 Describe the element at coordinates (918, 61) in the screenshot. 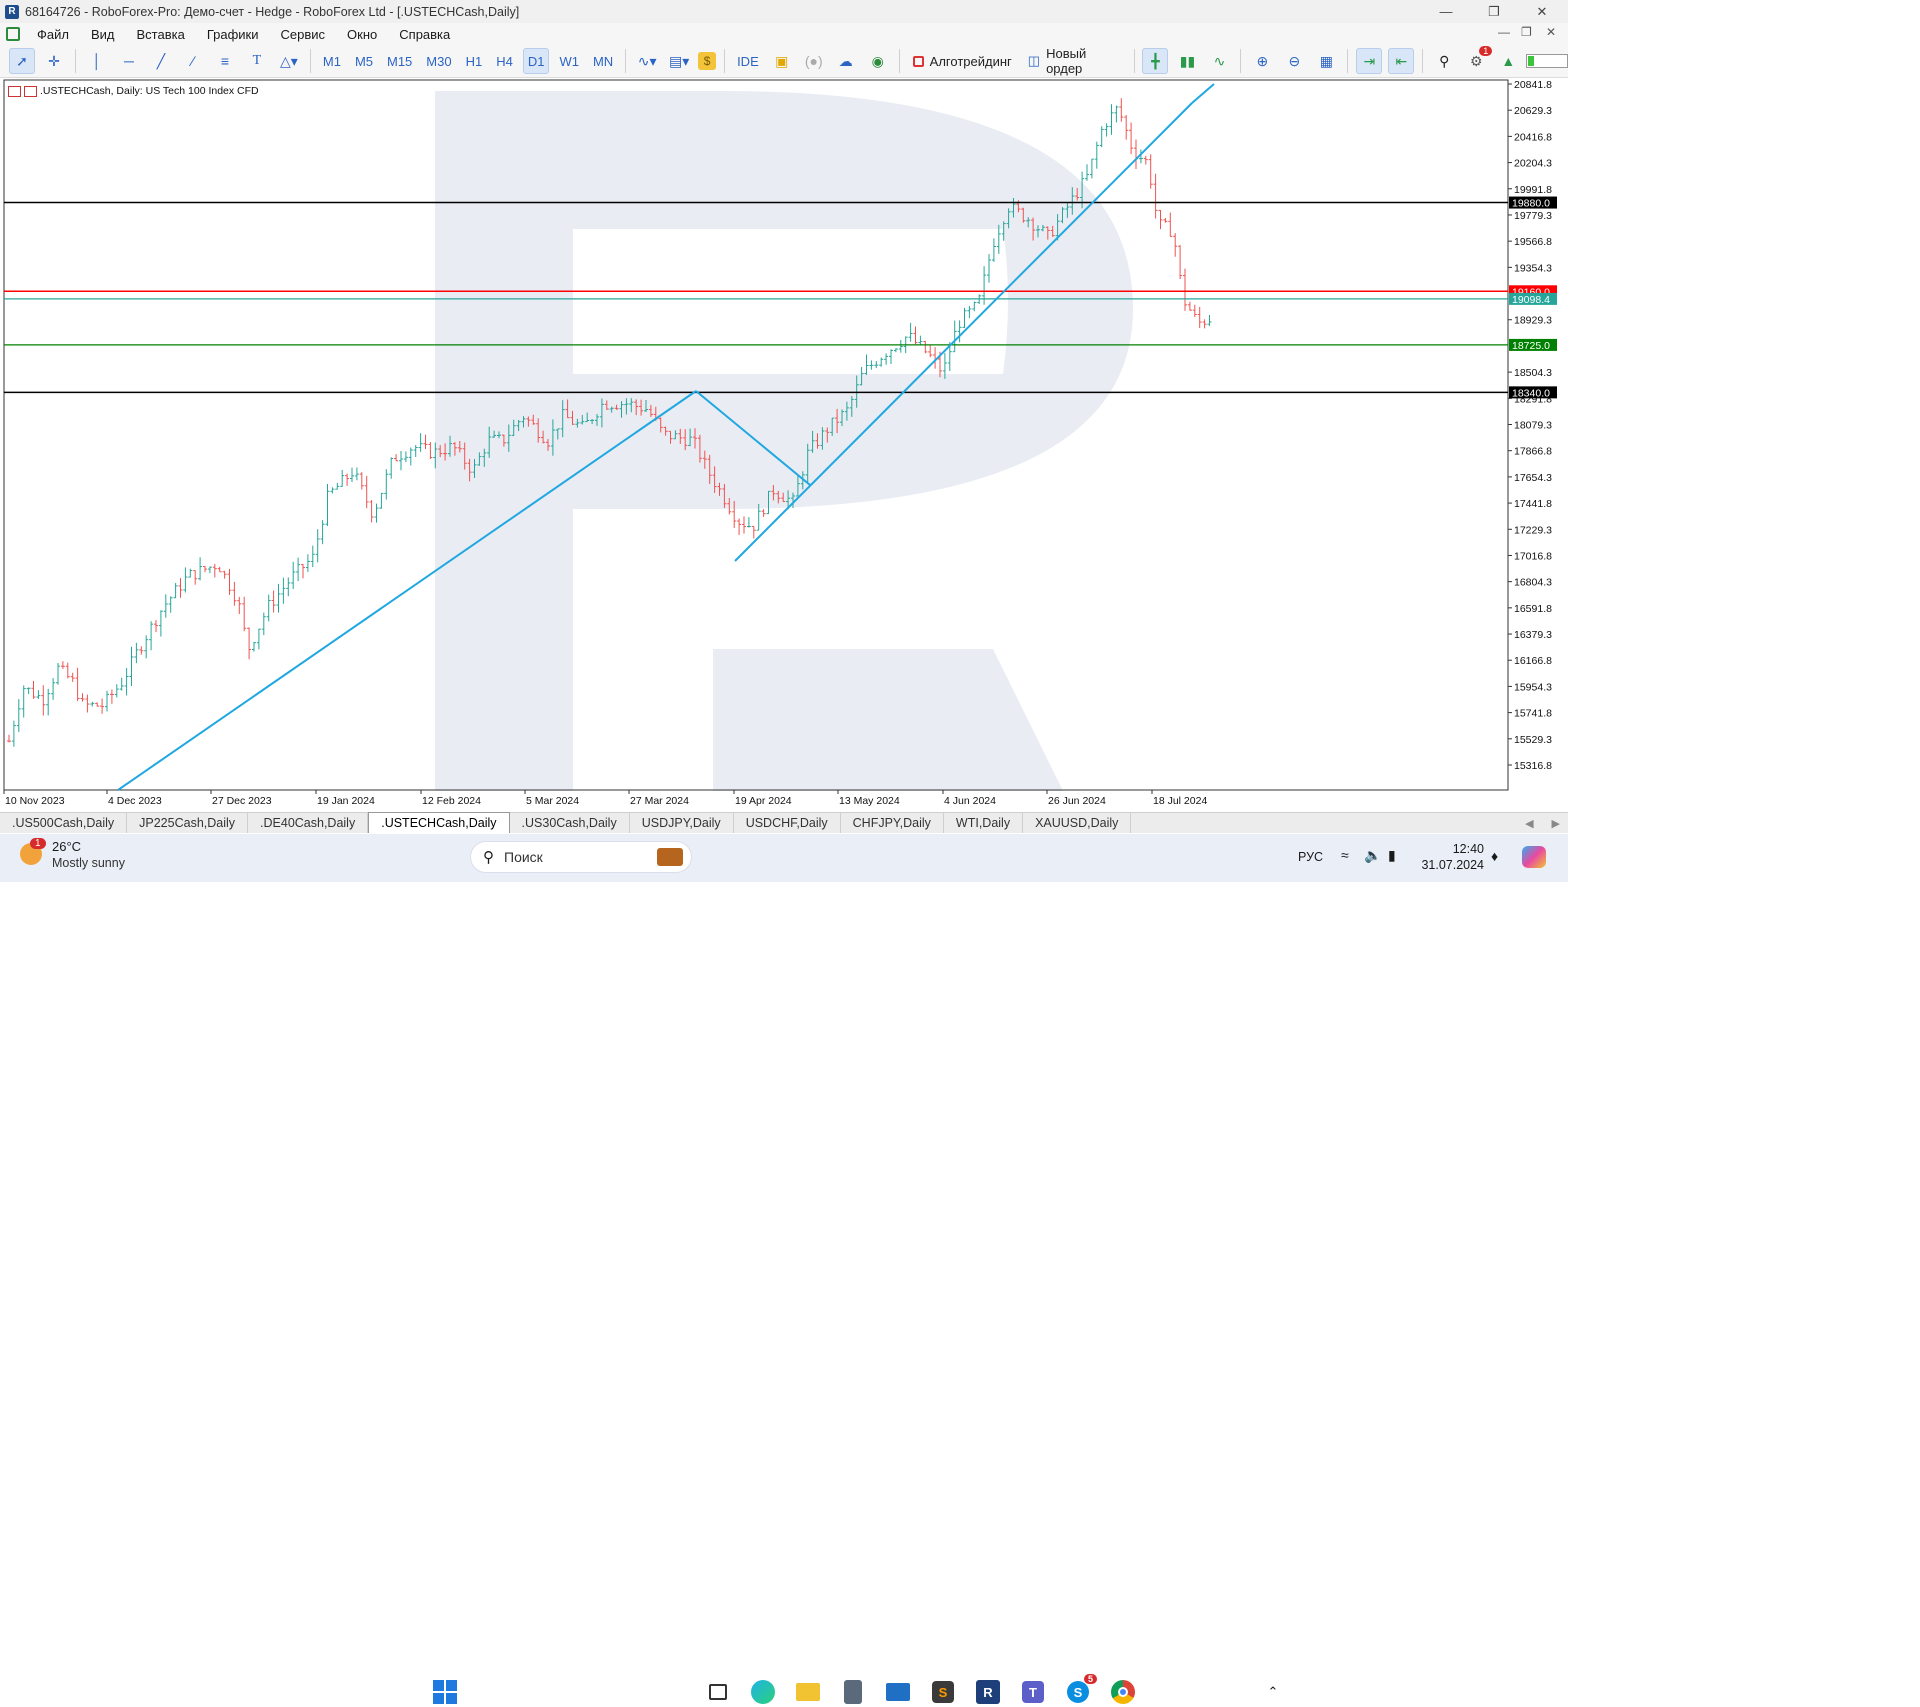

I see `algo-stop-icon` at that location.